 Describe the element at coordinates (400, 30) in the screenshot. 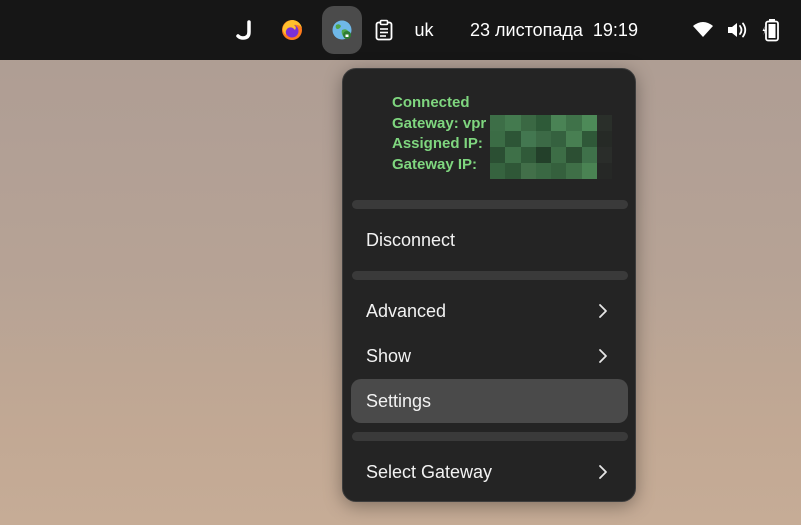

I see `top-panel: uk 23 листопада 19:19` at that location.